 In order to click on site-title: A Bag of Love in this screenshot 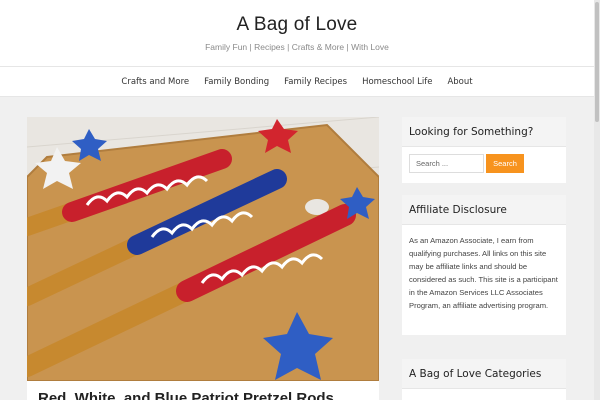, I will do `click(297, 25)`.